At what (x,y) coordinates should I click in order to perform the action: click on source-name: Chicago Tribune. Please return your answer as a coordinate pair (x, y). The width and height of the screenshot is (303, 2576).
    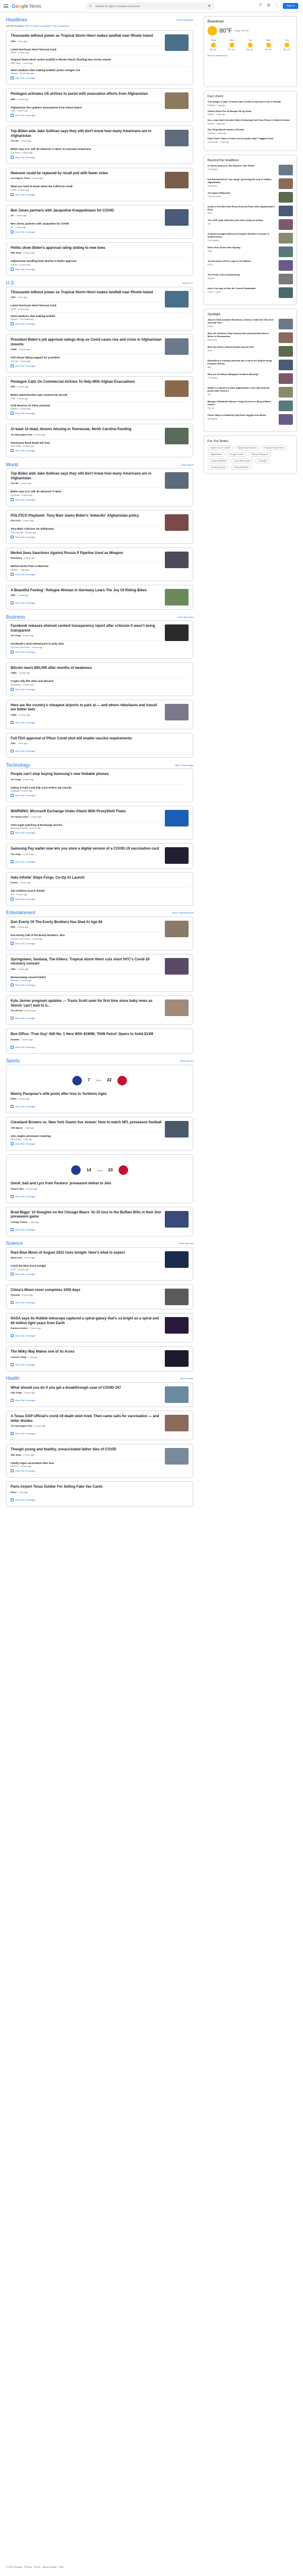
    Looking at the image, I should click on (19, 1222).